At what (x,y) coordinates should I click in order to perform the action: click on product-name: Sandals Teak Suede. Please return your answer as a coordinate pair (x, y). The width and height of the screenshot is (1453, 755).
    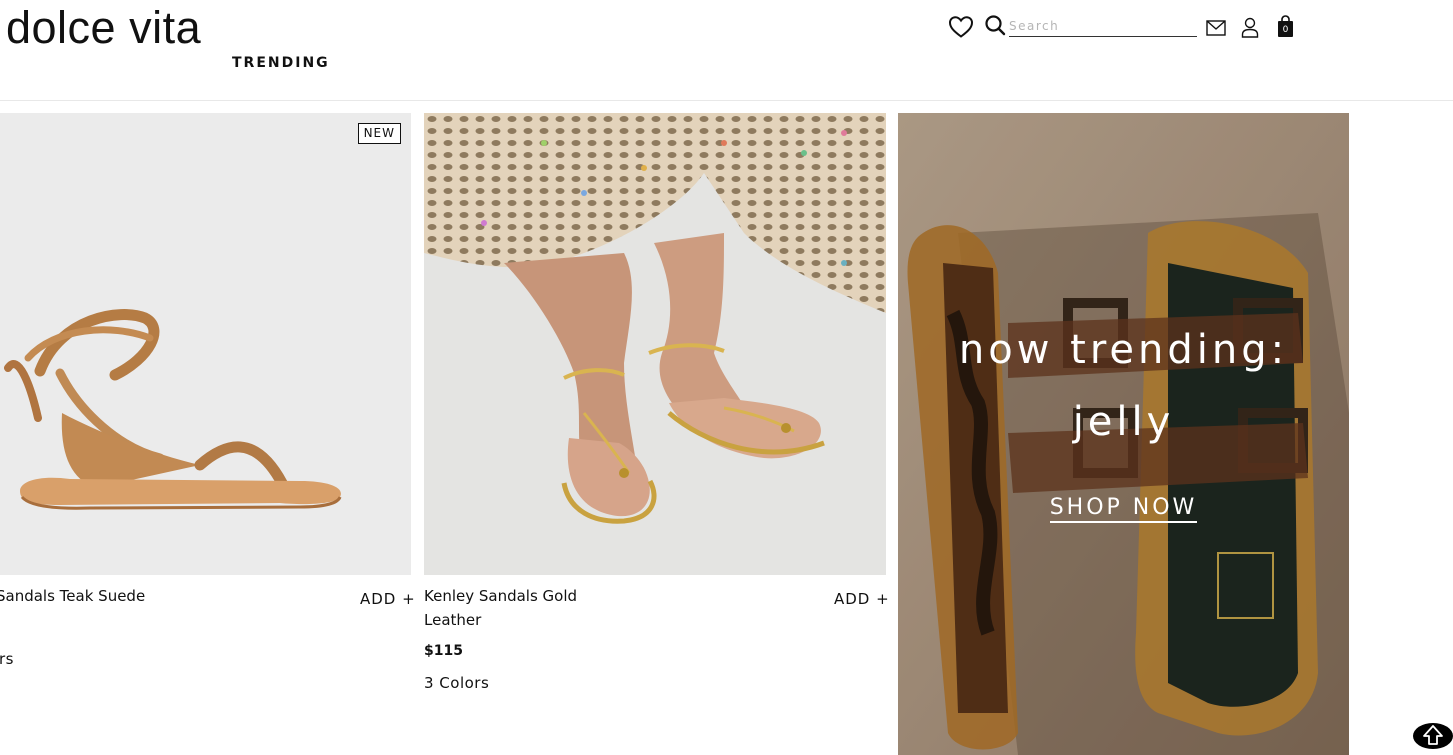
    Looking at the image, I should click on (72, 596).